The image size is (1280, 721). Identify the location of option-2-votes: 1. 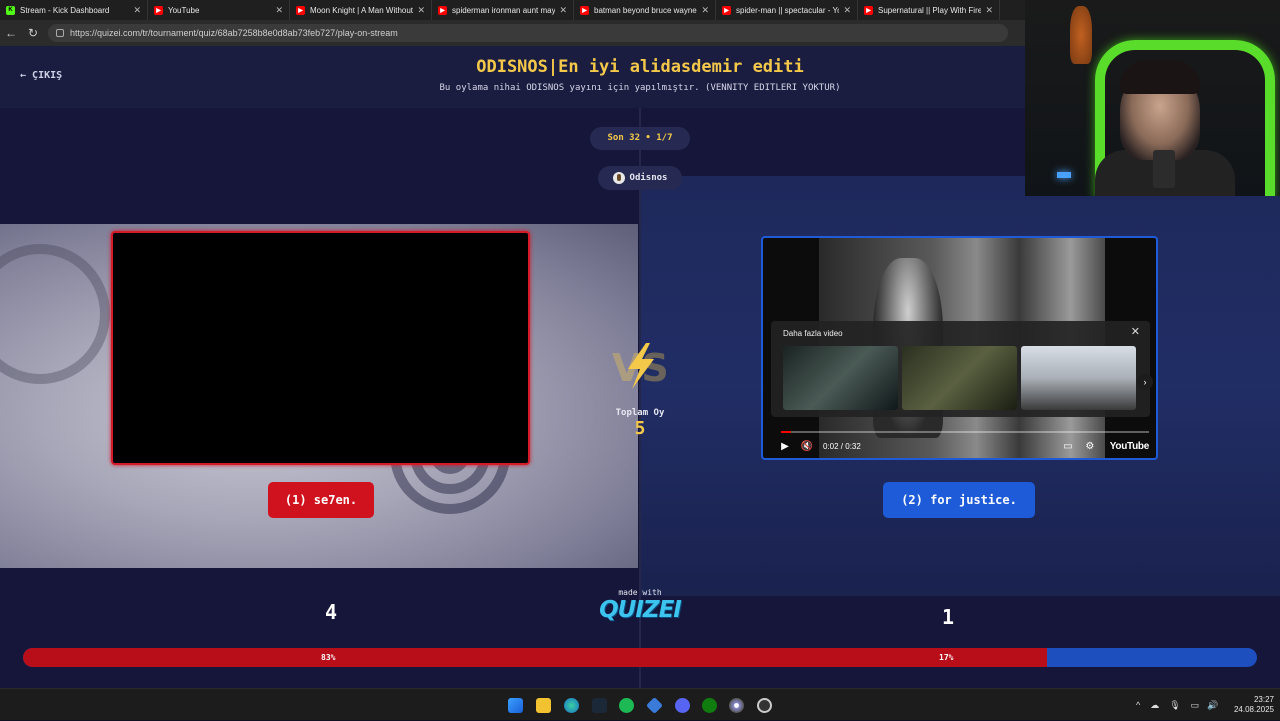
(948, 617).